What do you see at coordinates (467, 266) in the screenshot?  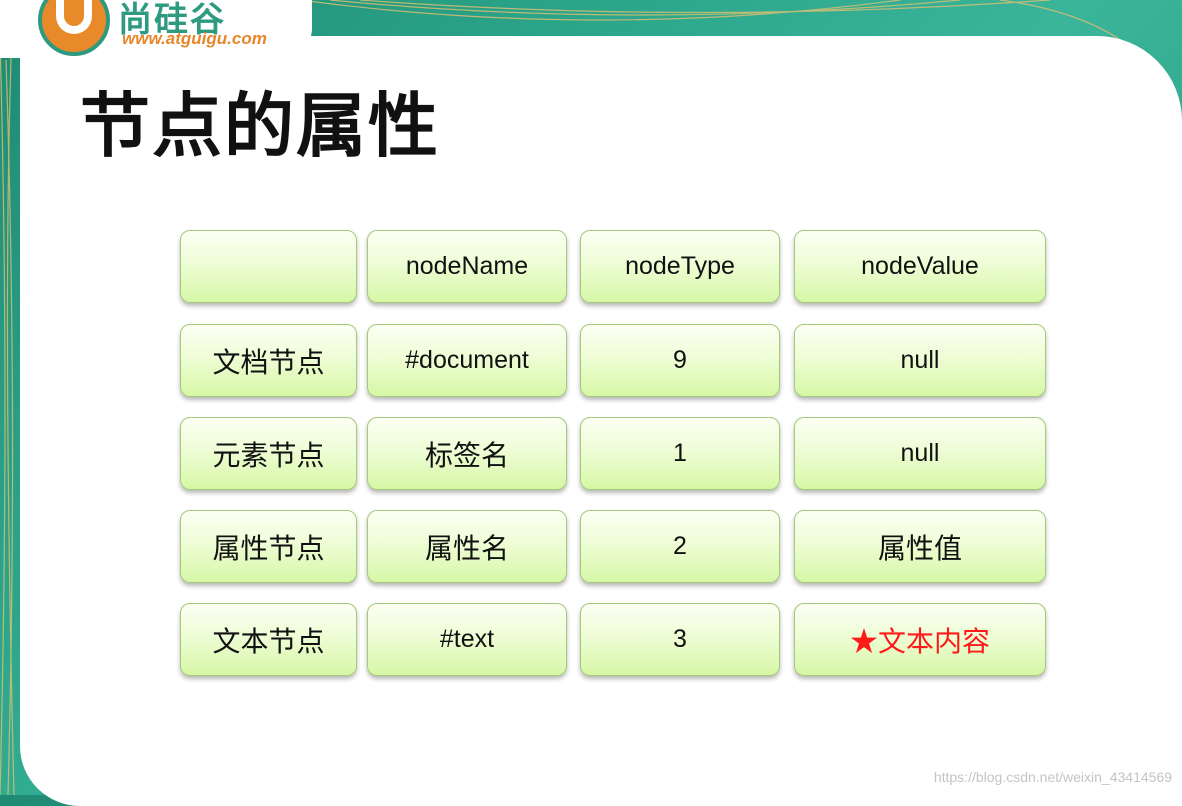 I see `table-header-cell: nodeName` at bounding box center [467, 266].